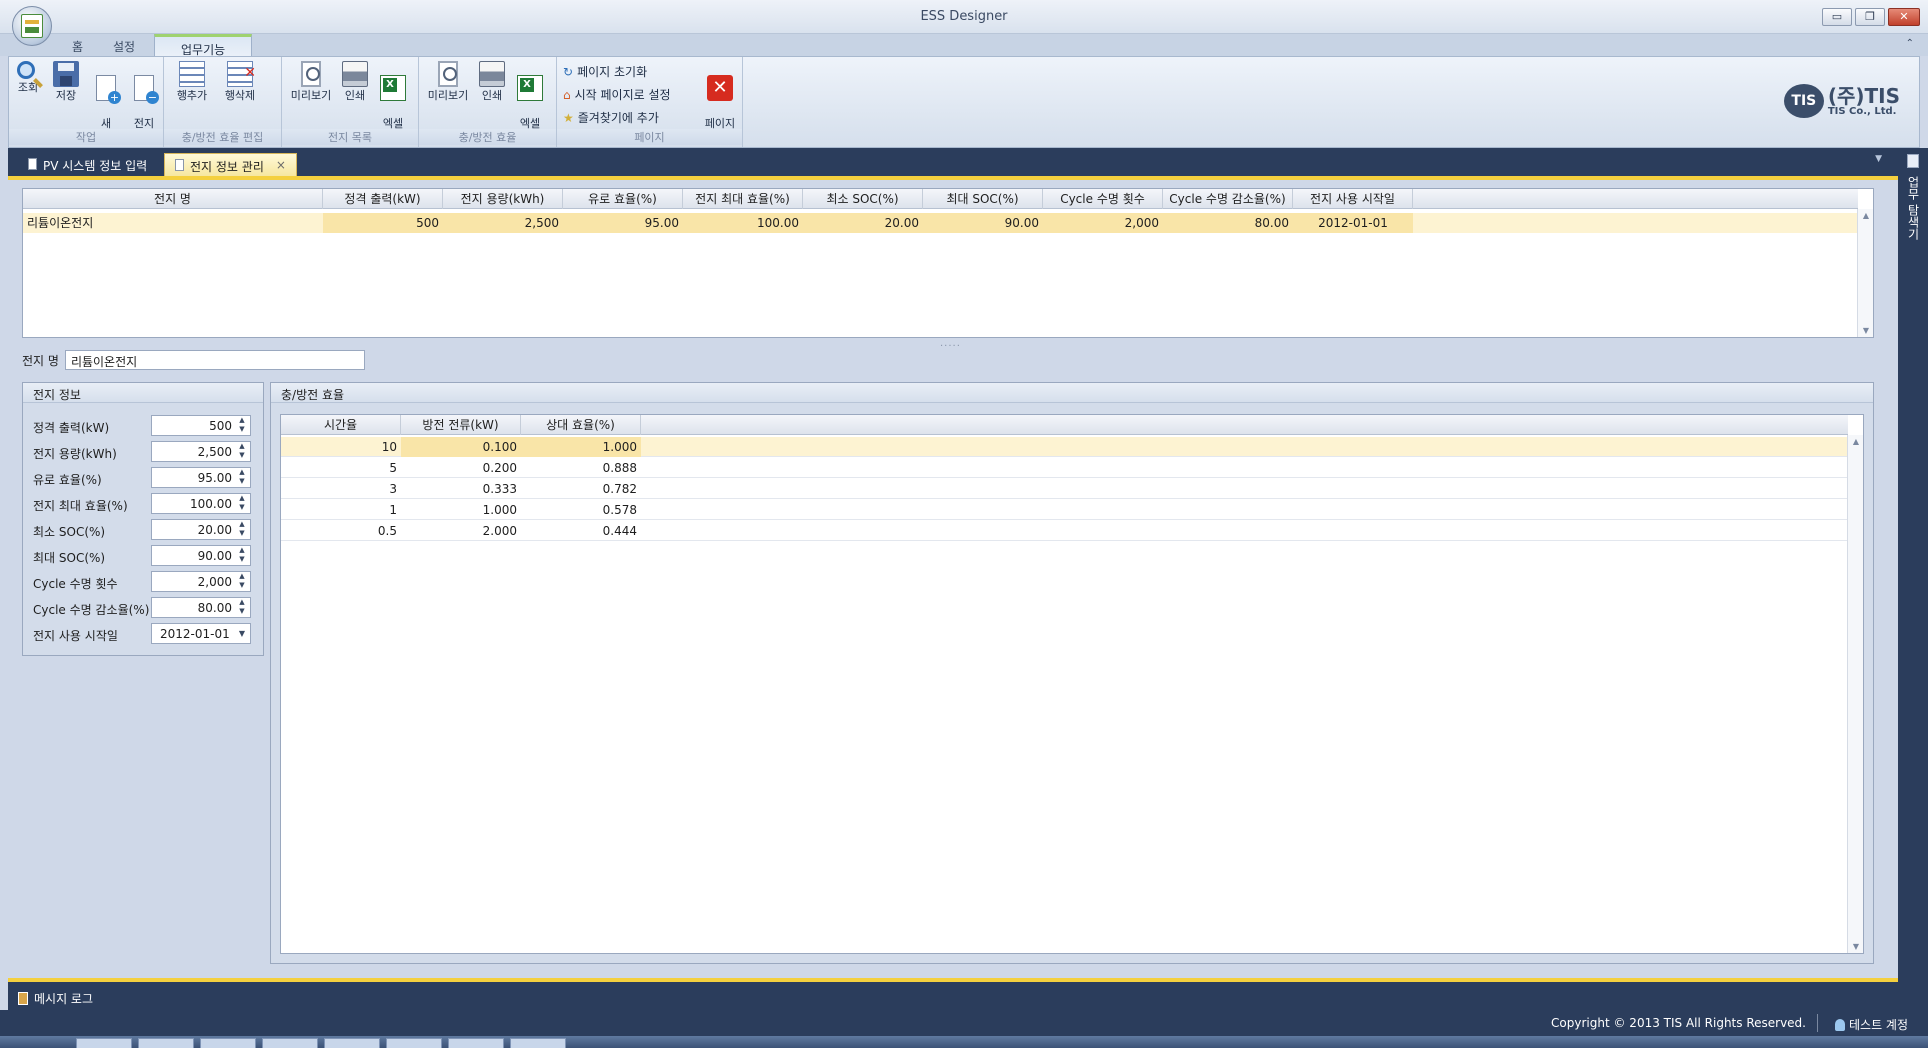 The image size is (1928, 1048). What do you see at coordinates (77, 46) in the screenshot?
I see `tab-home: 홈` at bounding box center [77, 46].